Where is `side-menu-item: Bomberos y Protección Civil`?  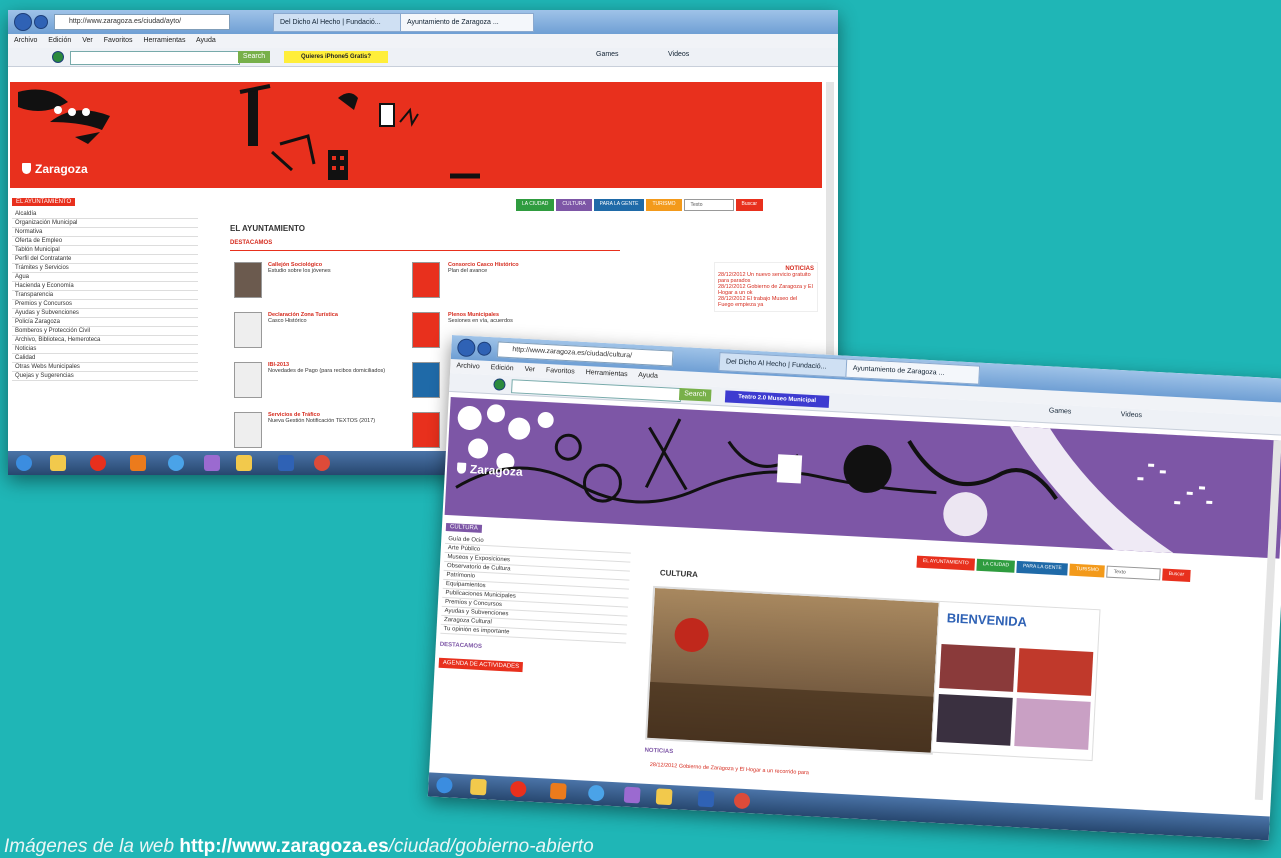 side-menu-item: Bomberos y Protección Civil is located at coordinates (105, 331).